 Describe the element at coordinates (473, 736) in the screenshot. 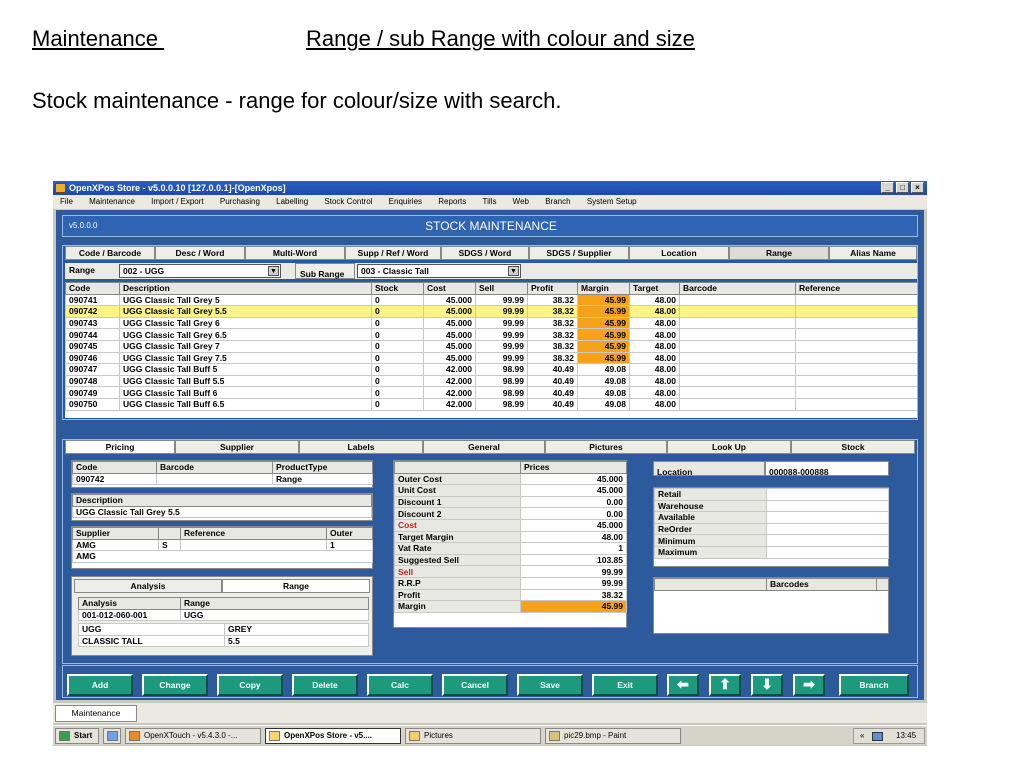

I see `taskbar-item-pictures: Pictures` at that location.